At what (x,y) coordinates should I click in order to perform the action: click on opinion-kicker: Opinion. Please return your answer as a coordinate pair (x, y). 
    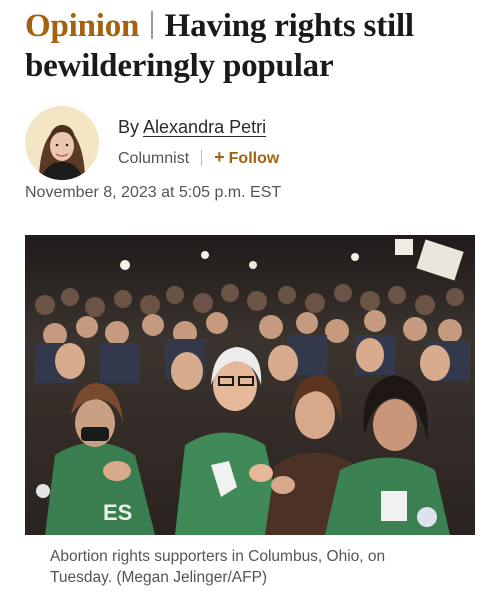
    Looking at the image, I should click on (82, 26).